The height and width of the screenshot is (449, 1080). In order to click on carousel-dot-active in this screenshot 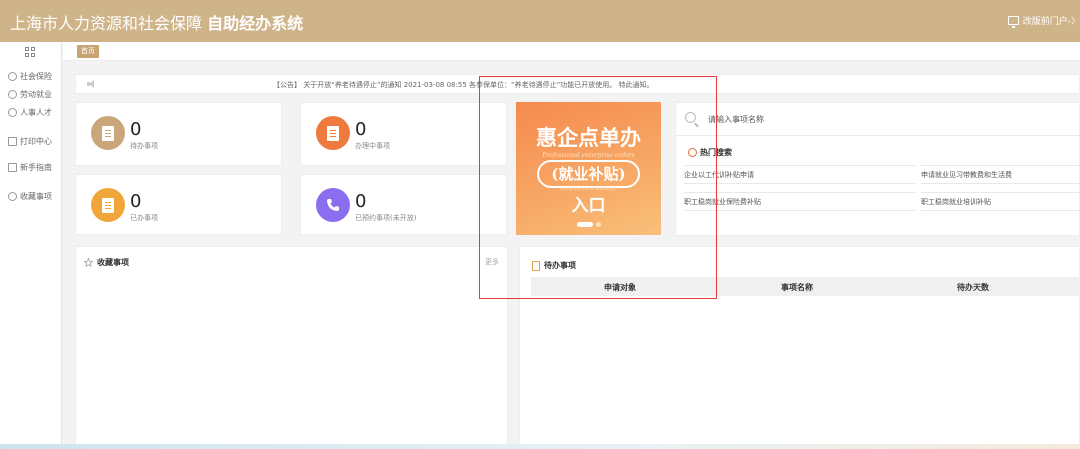, I will do `click(584, 224)`.